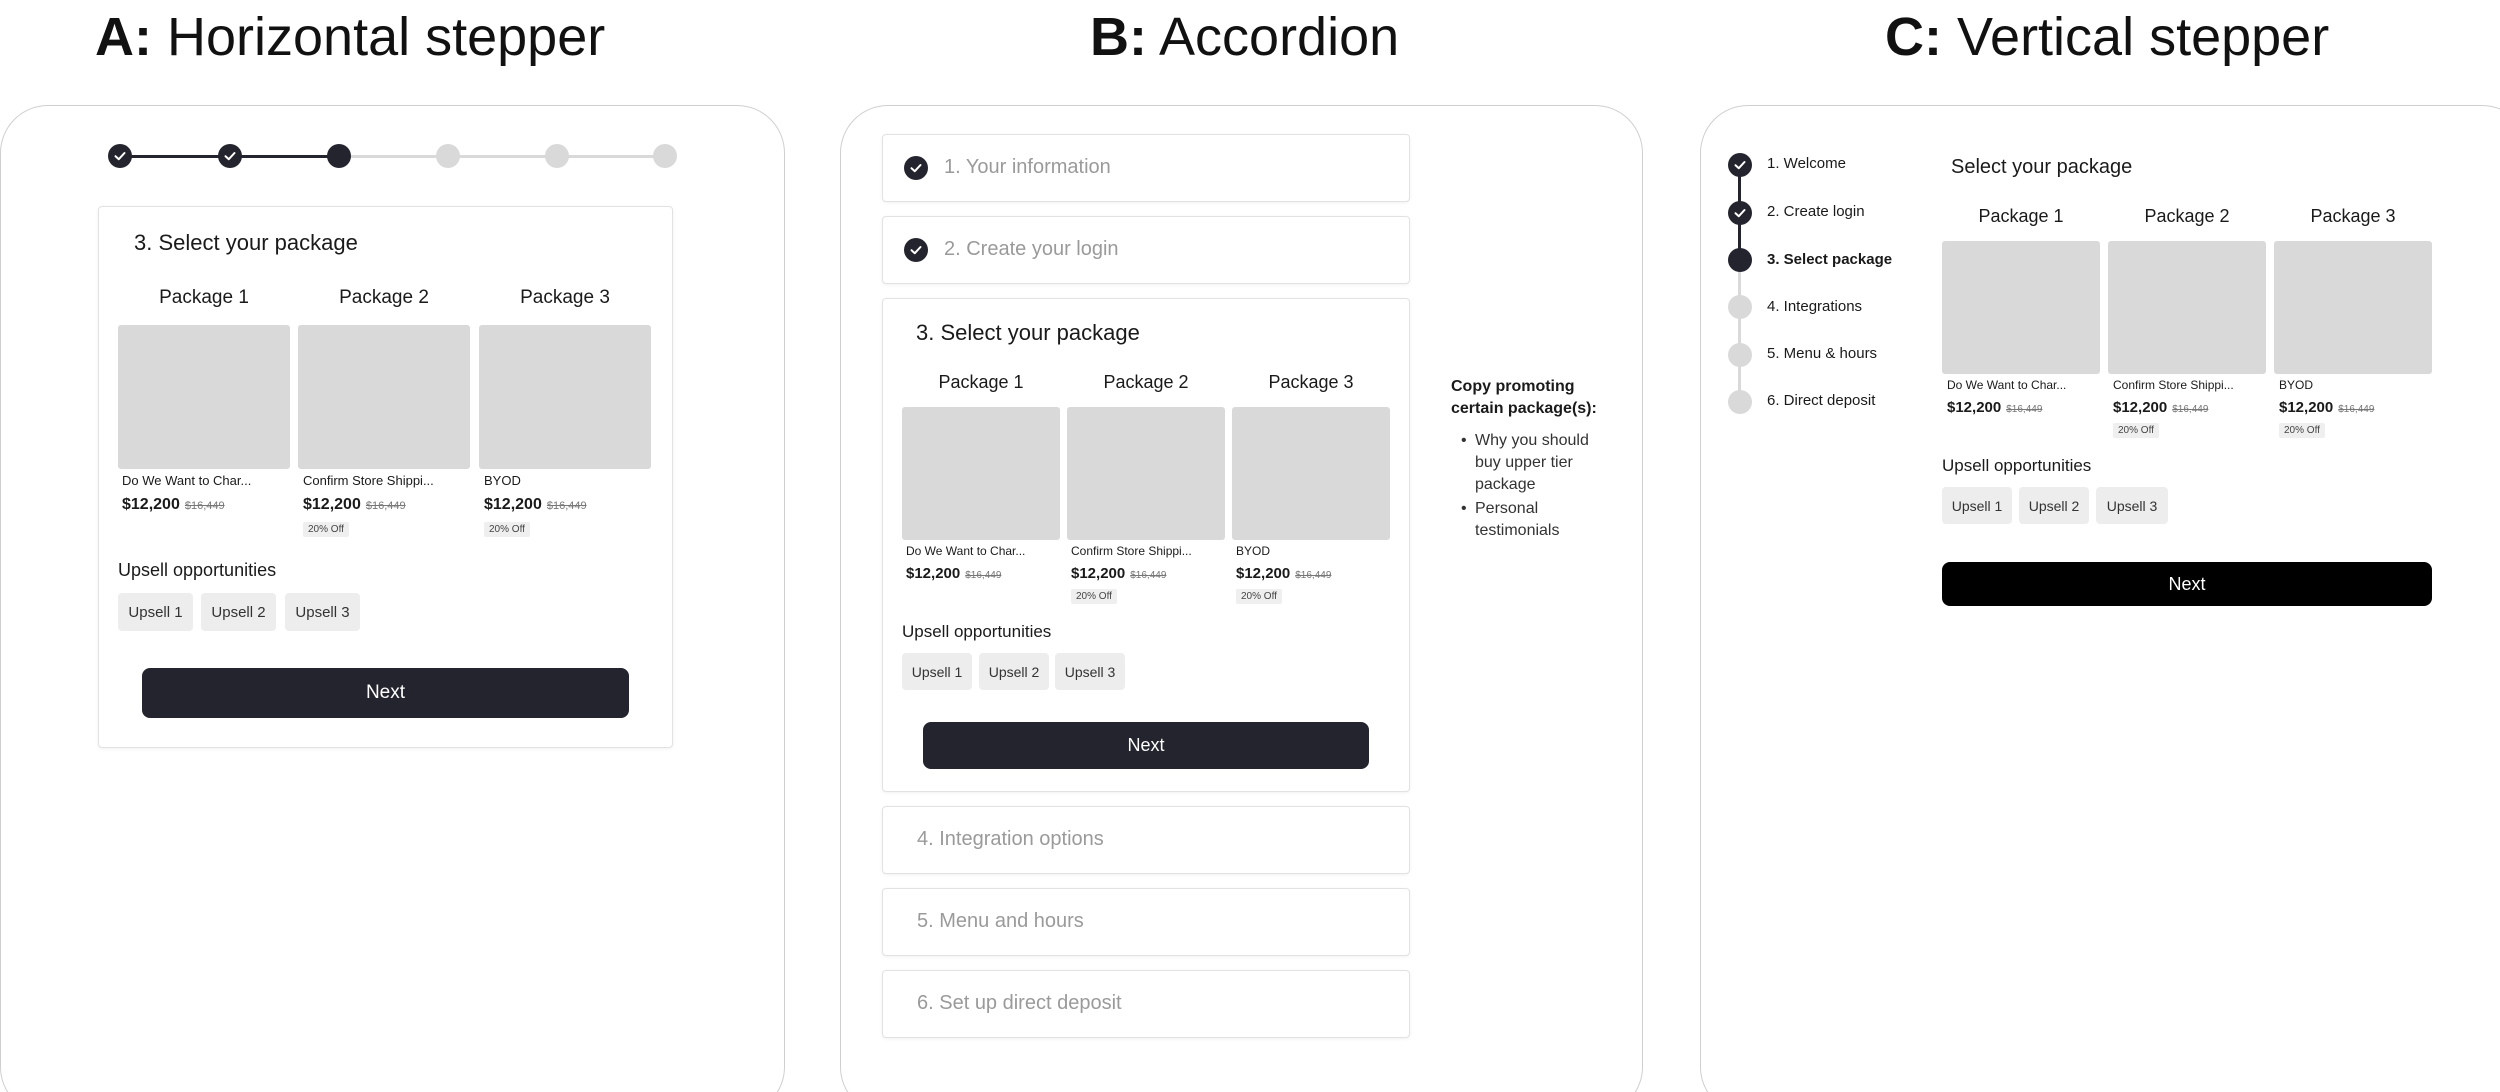 The image size is (2500, 1092). I want to click on accordion-item-1-check-icon, so click(916, 168).